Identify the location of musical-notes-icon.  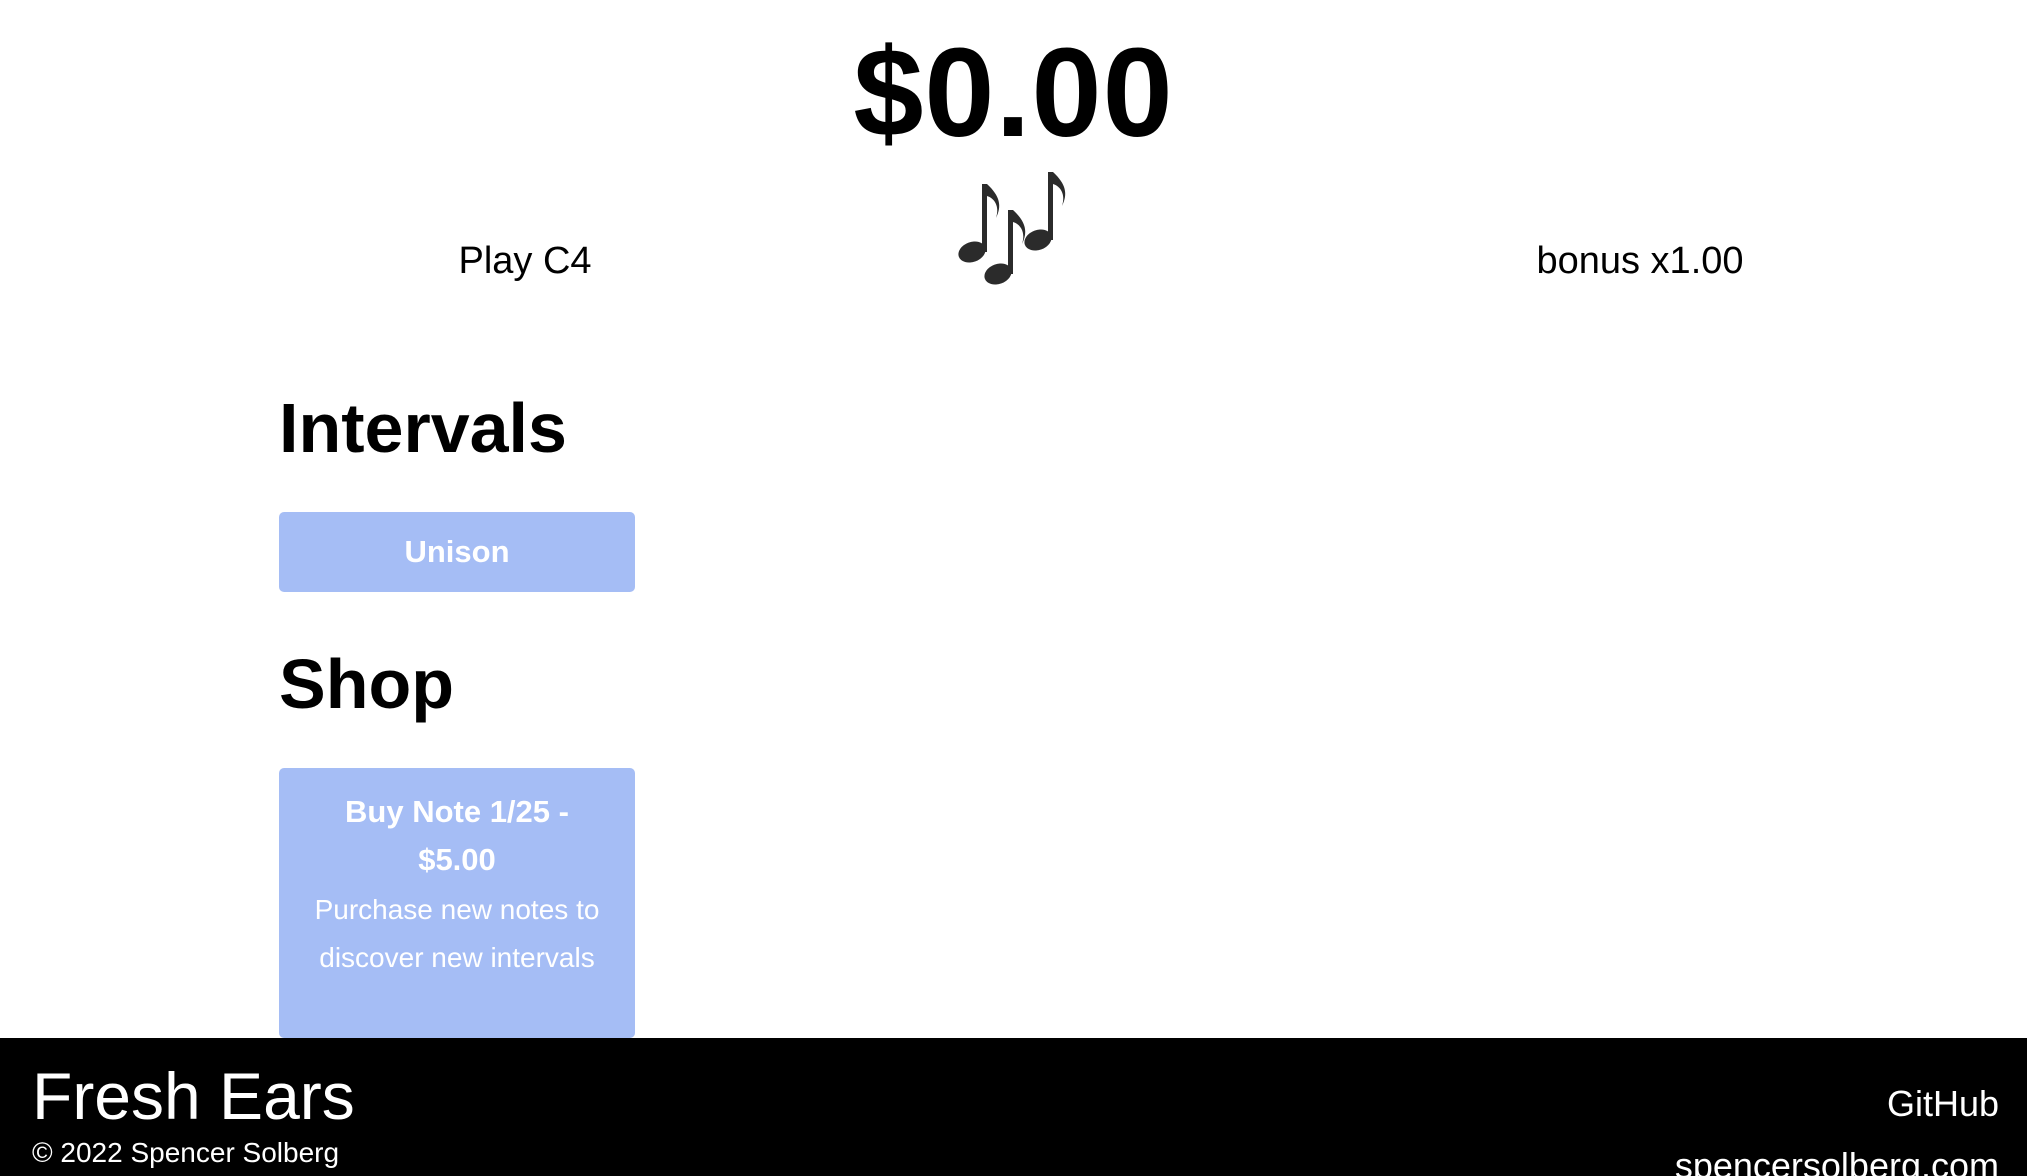
(1015, 228).